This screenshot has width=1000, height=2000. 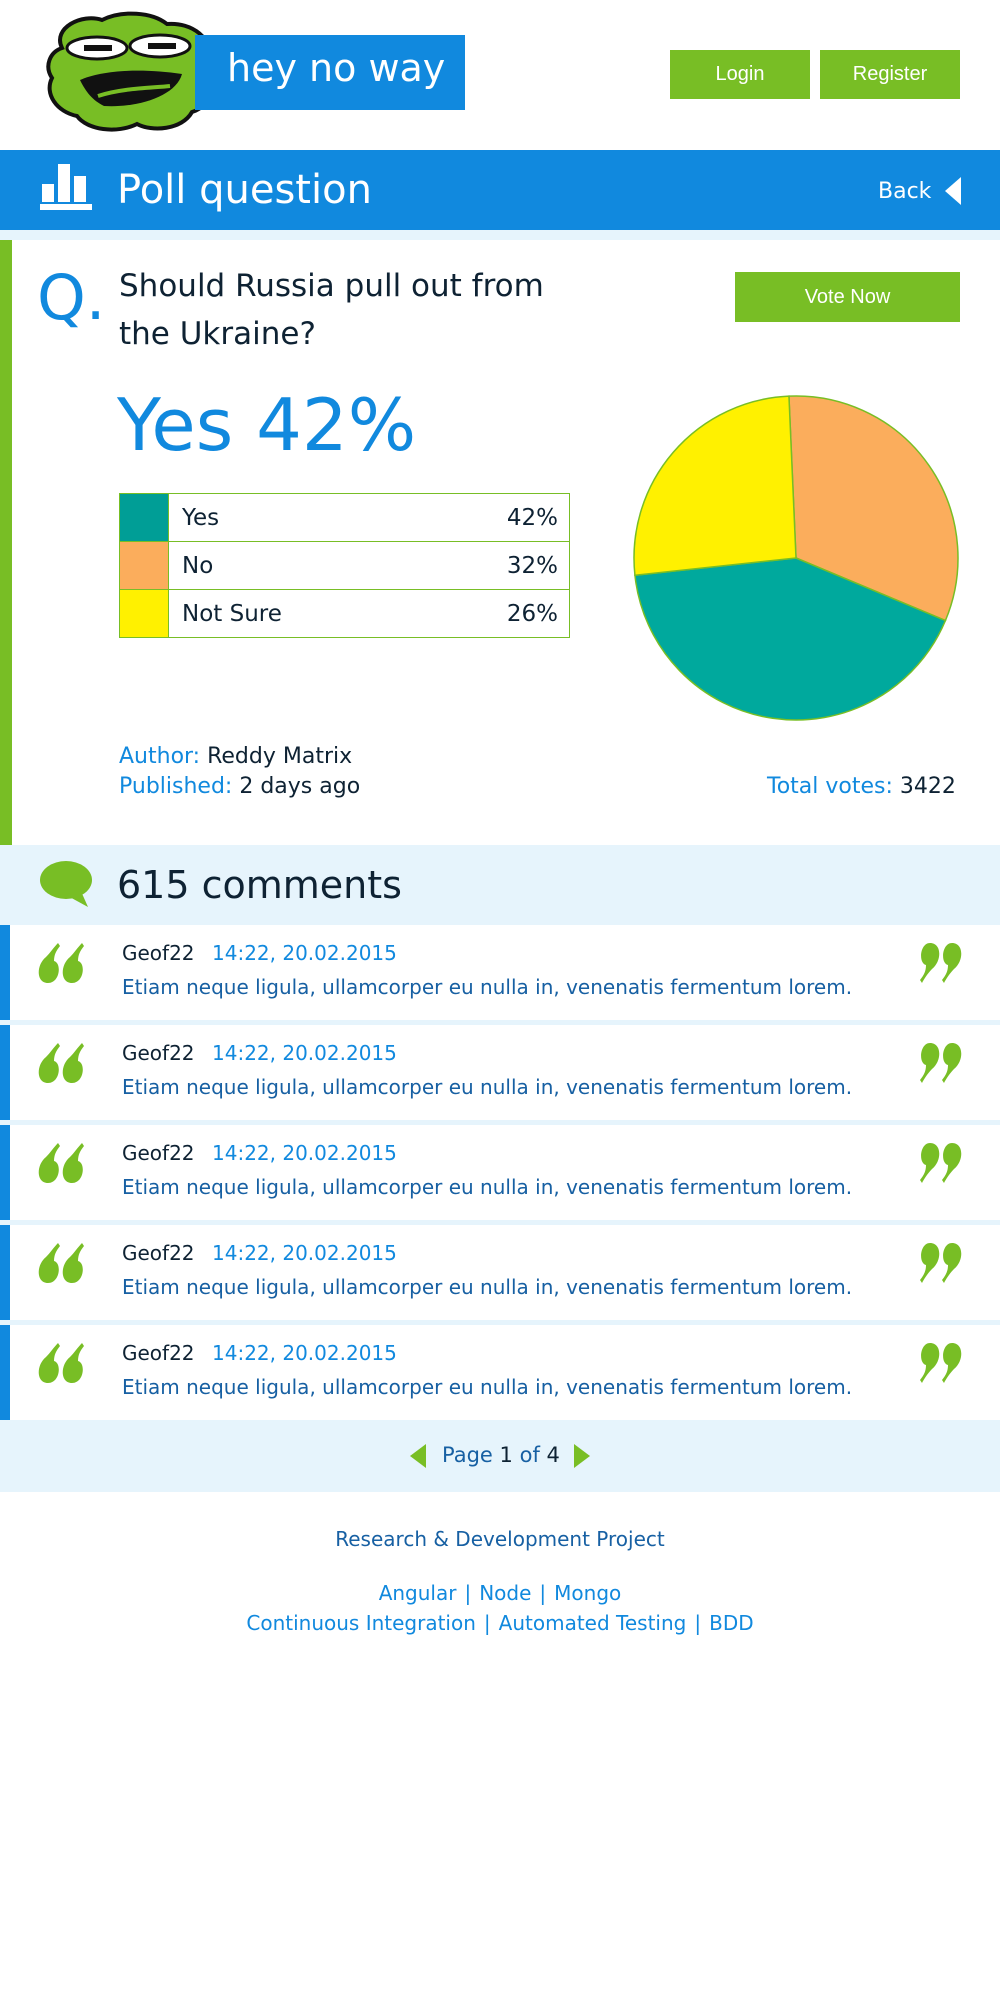 What do you see at coordinates (498, 517) in the screenshot?
I see `option-percent: 42%` at bounding box center [498, 517].